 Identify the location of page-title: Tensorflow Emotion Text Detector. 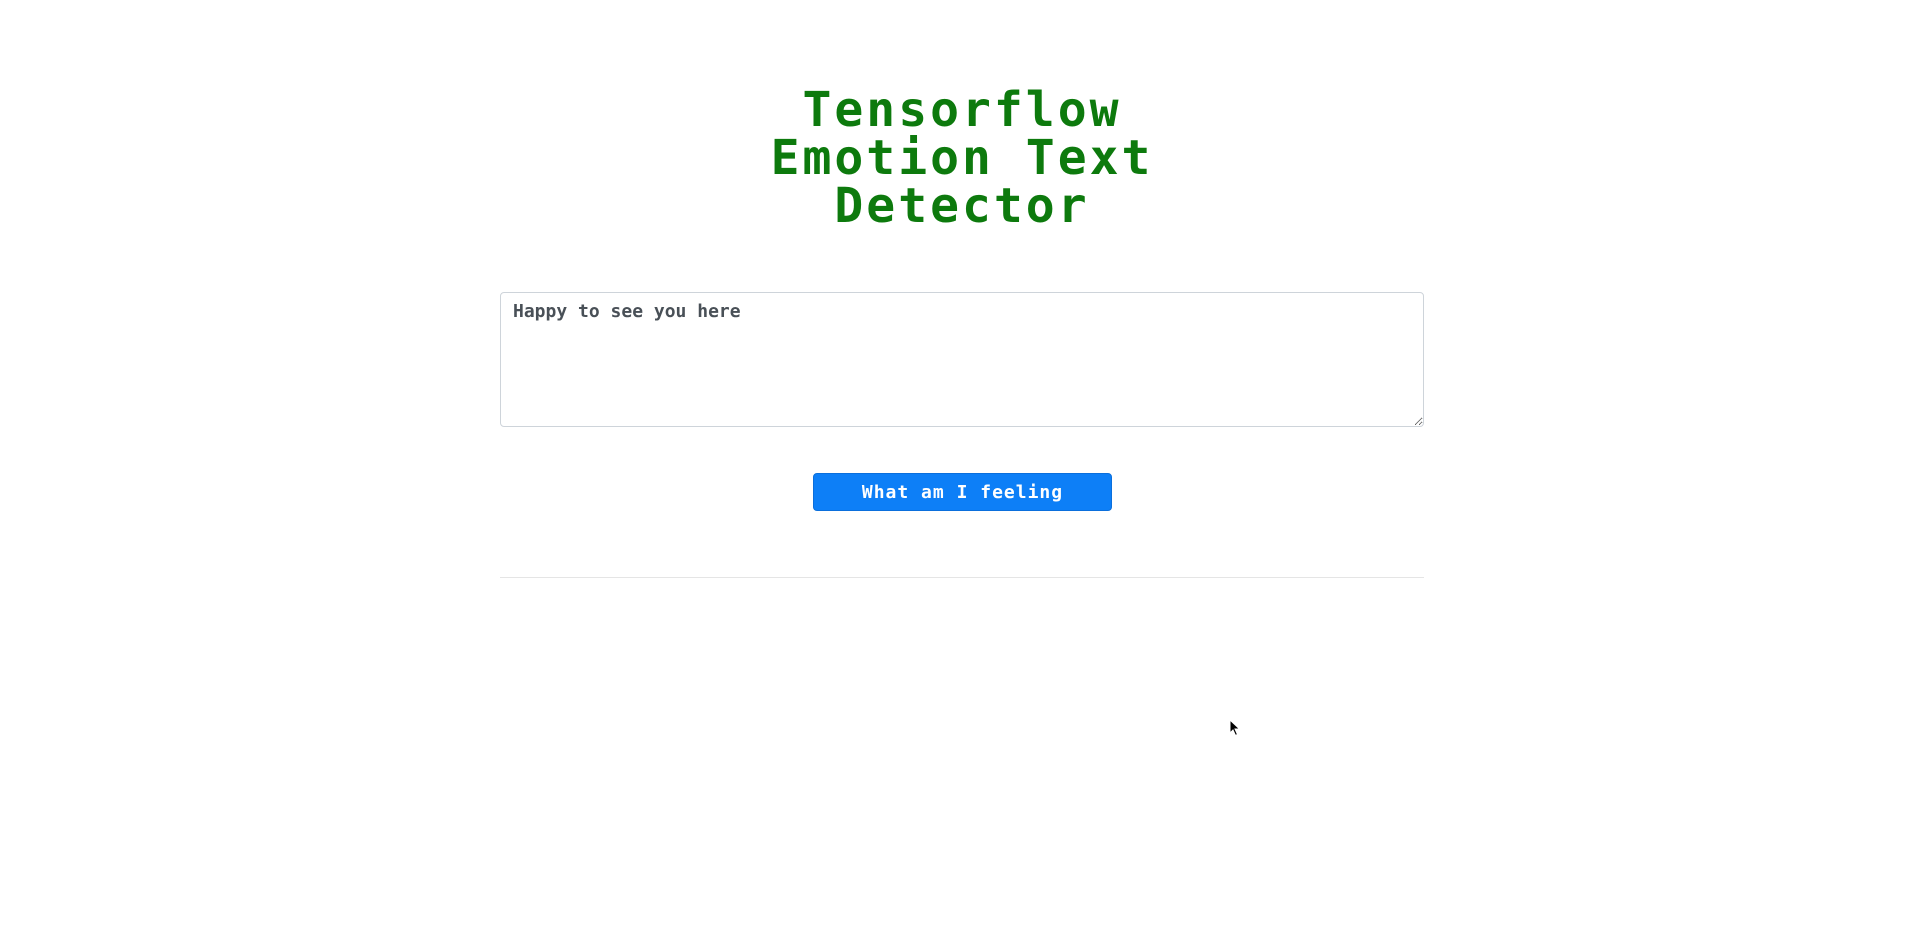
(962, 158).